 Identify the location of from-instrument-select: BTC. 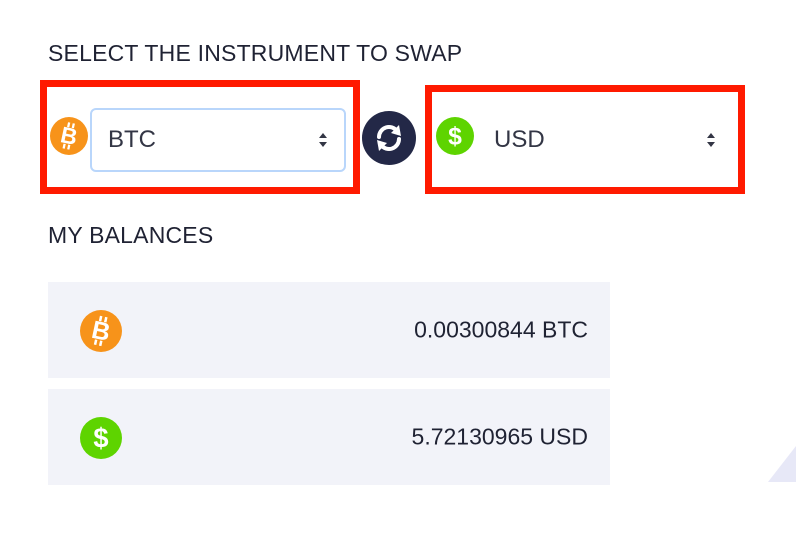
(218, 140).